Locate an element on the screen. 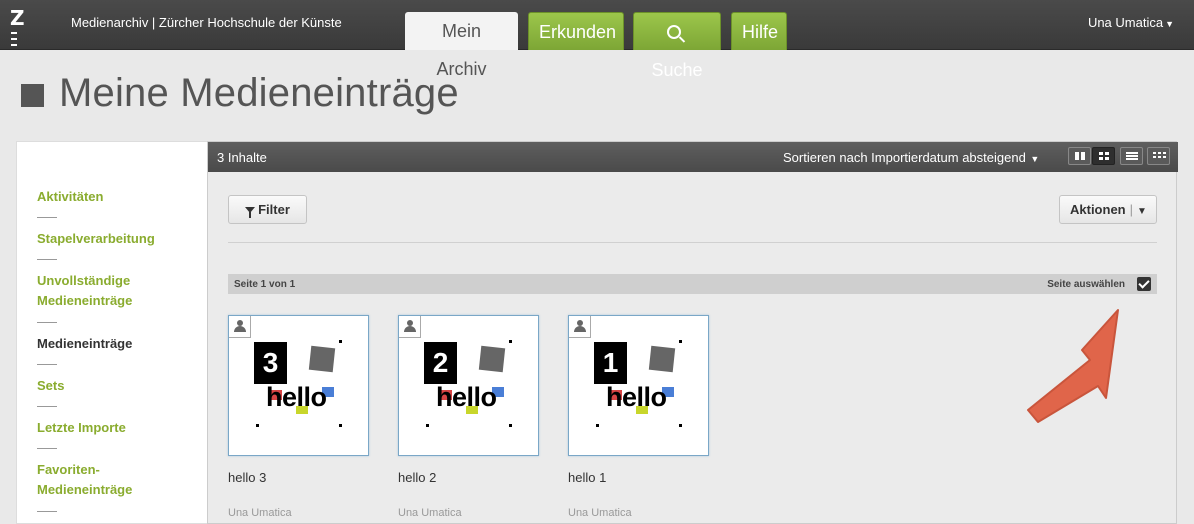  sidebar-item-incomplete: Unvollständige Medieneinträge is located at coordinates (84, 291).